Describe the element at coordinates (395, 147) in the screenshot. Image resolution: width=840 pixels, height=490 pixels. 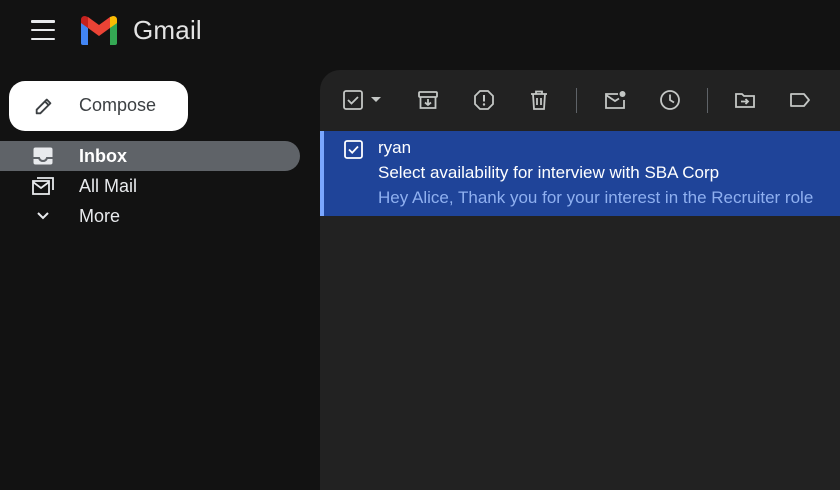
I see `email-sender: ryan` at that location.